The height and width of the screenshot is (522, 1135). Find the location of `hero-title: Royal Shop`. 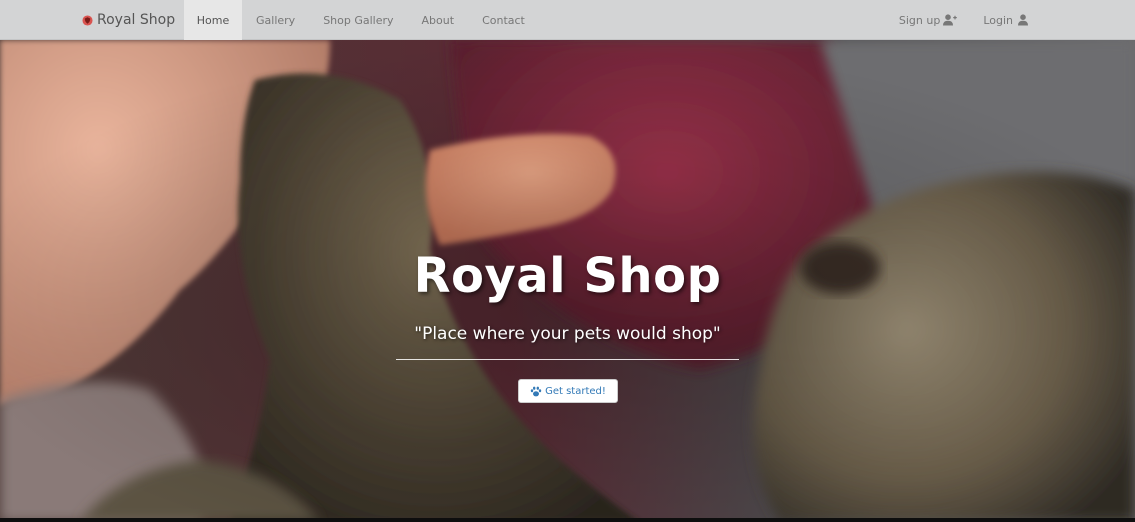

hero-title: Royal Shop is located at coordinates (567, 276).